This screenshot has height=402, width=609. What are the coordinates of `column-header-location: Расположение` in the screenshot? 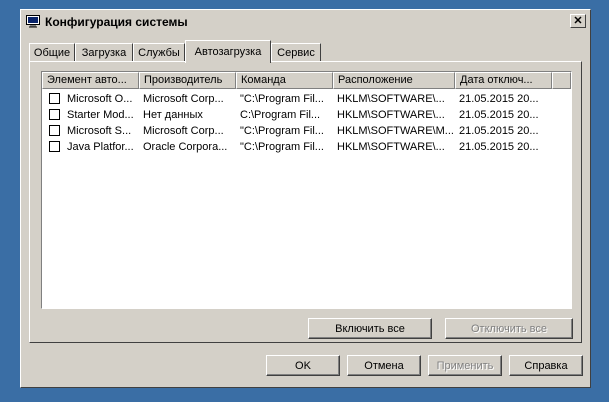 It's located at (394, 80).